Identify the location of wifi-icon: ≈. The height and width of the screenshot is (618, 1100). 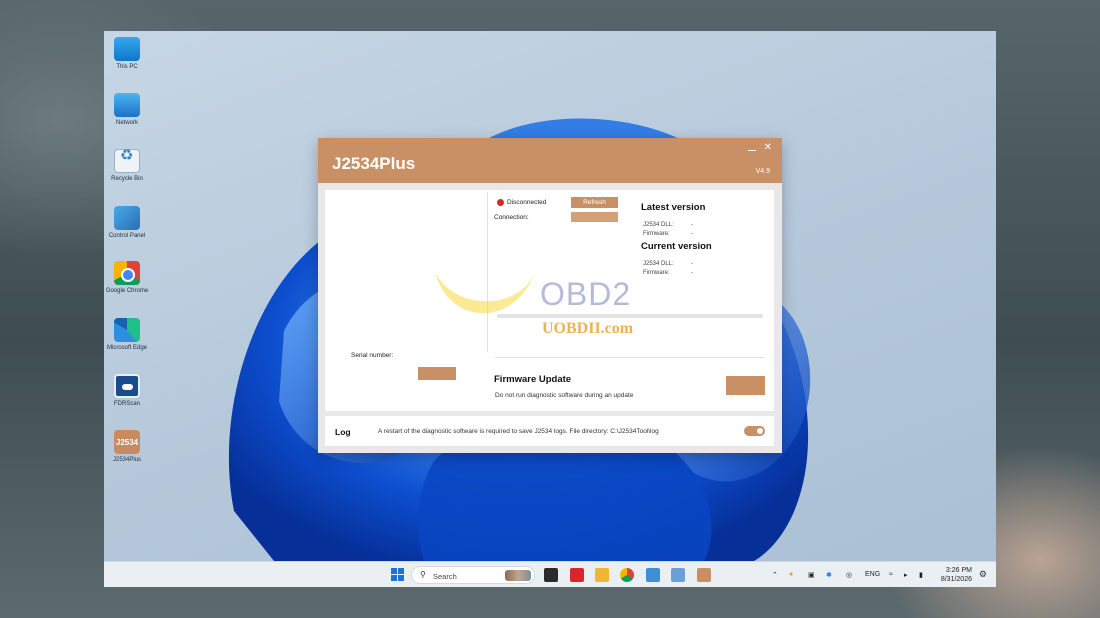
(891, 574).